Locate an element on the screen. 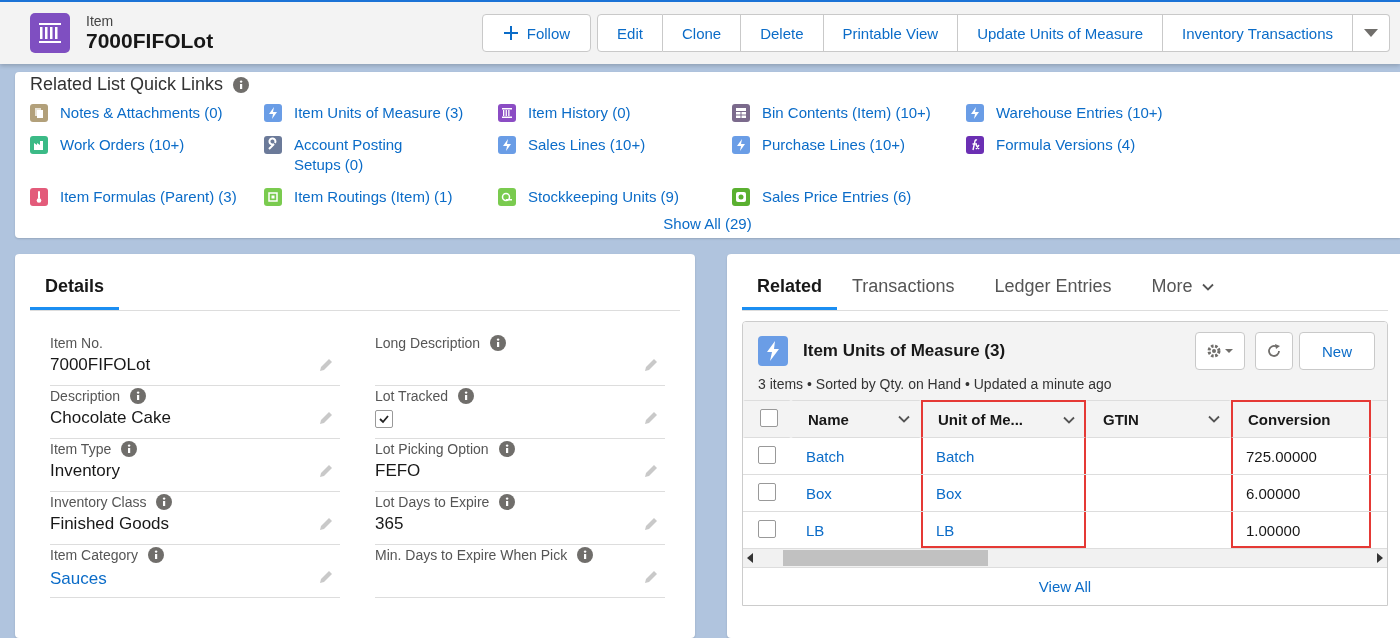 Image resolution: width=1400 pixels, height=638 pixels. field-label: Inventory Class is located at coordinates (98, 502).